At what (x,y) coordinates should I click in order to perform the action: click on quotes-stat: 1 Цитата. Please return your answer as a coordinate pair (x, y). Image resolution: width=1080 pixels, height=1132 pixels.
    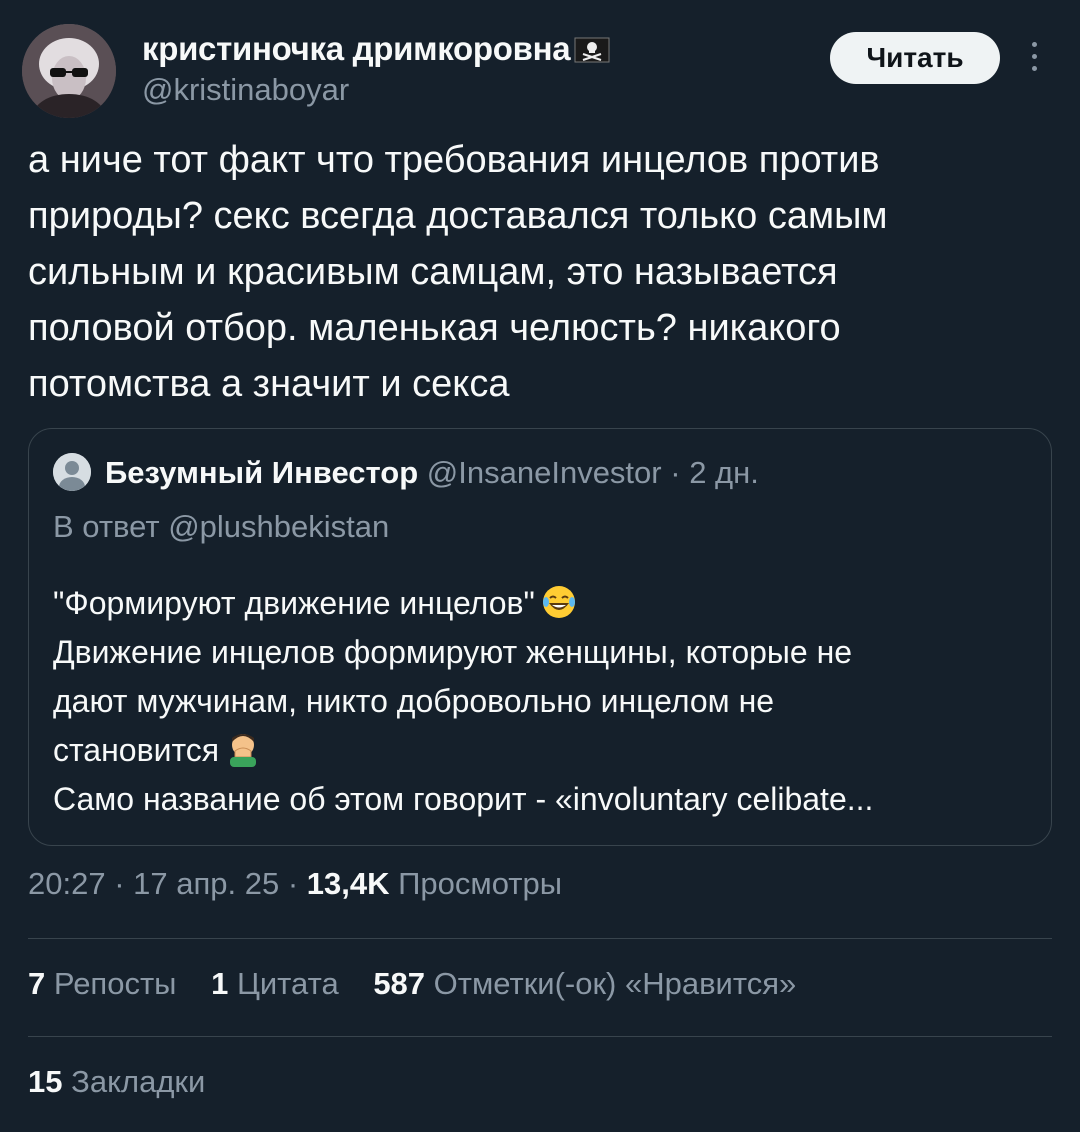
    Looking at the image, I should click on (275, 983).